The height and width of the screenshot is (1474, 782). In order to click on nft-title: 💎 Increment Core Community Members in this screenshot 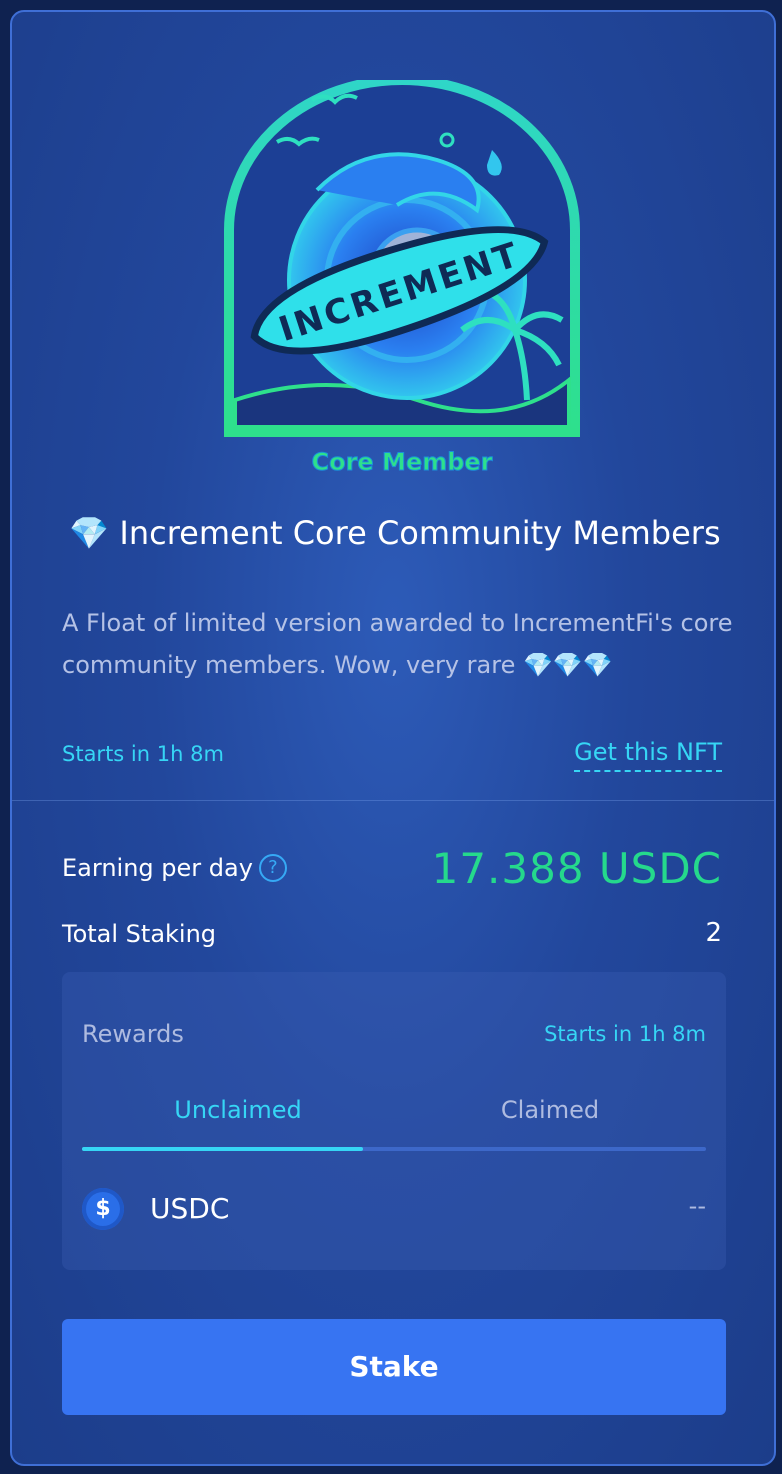, I will do `click(395, 533)`.